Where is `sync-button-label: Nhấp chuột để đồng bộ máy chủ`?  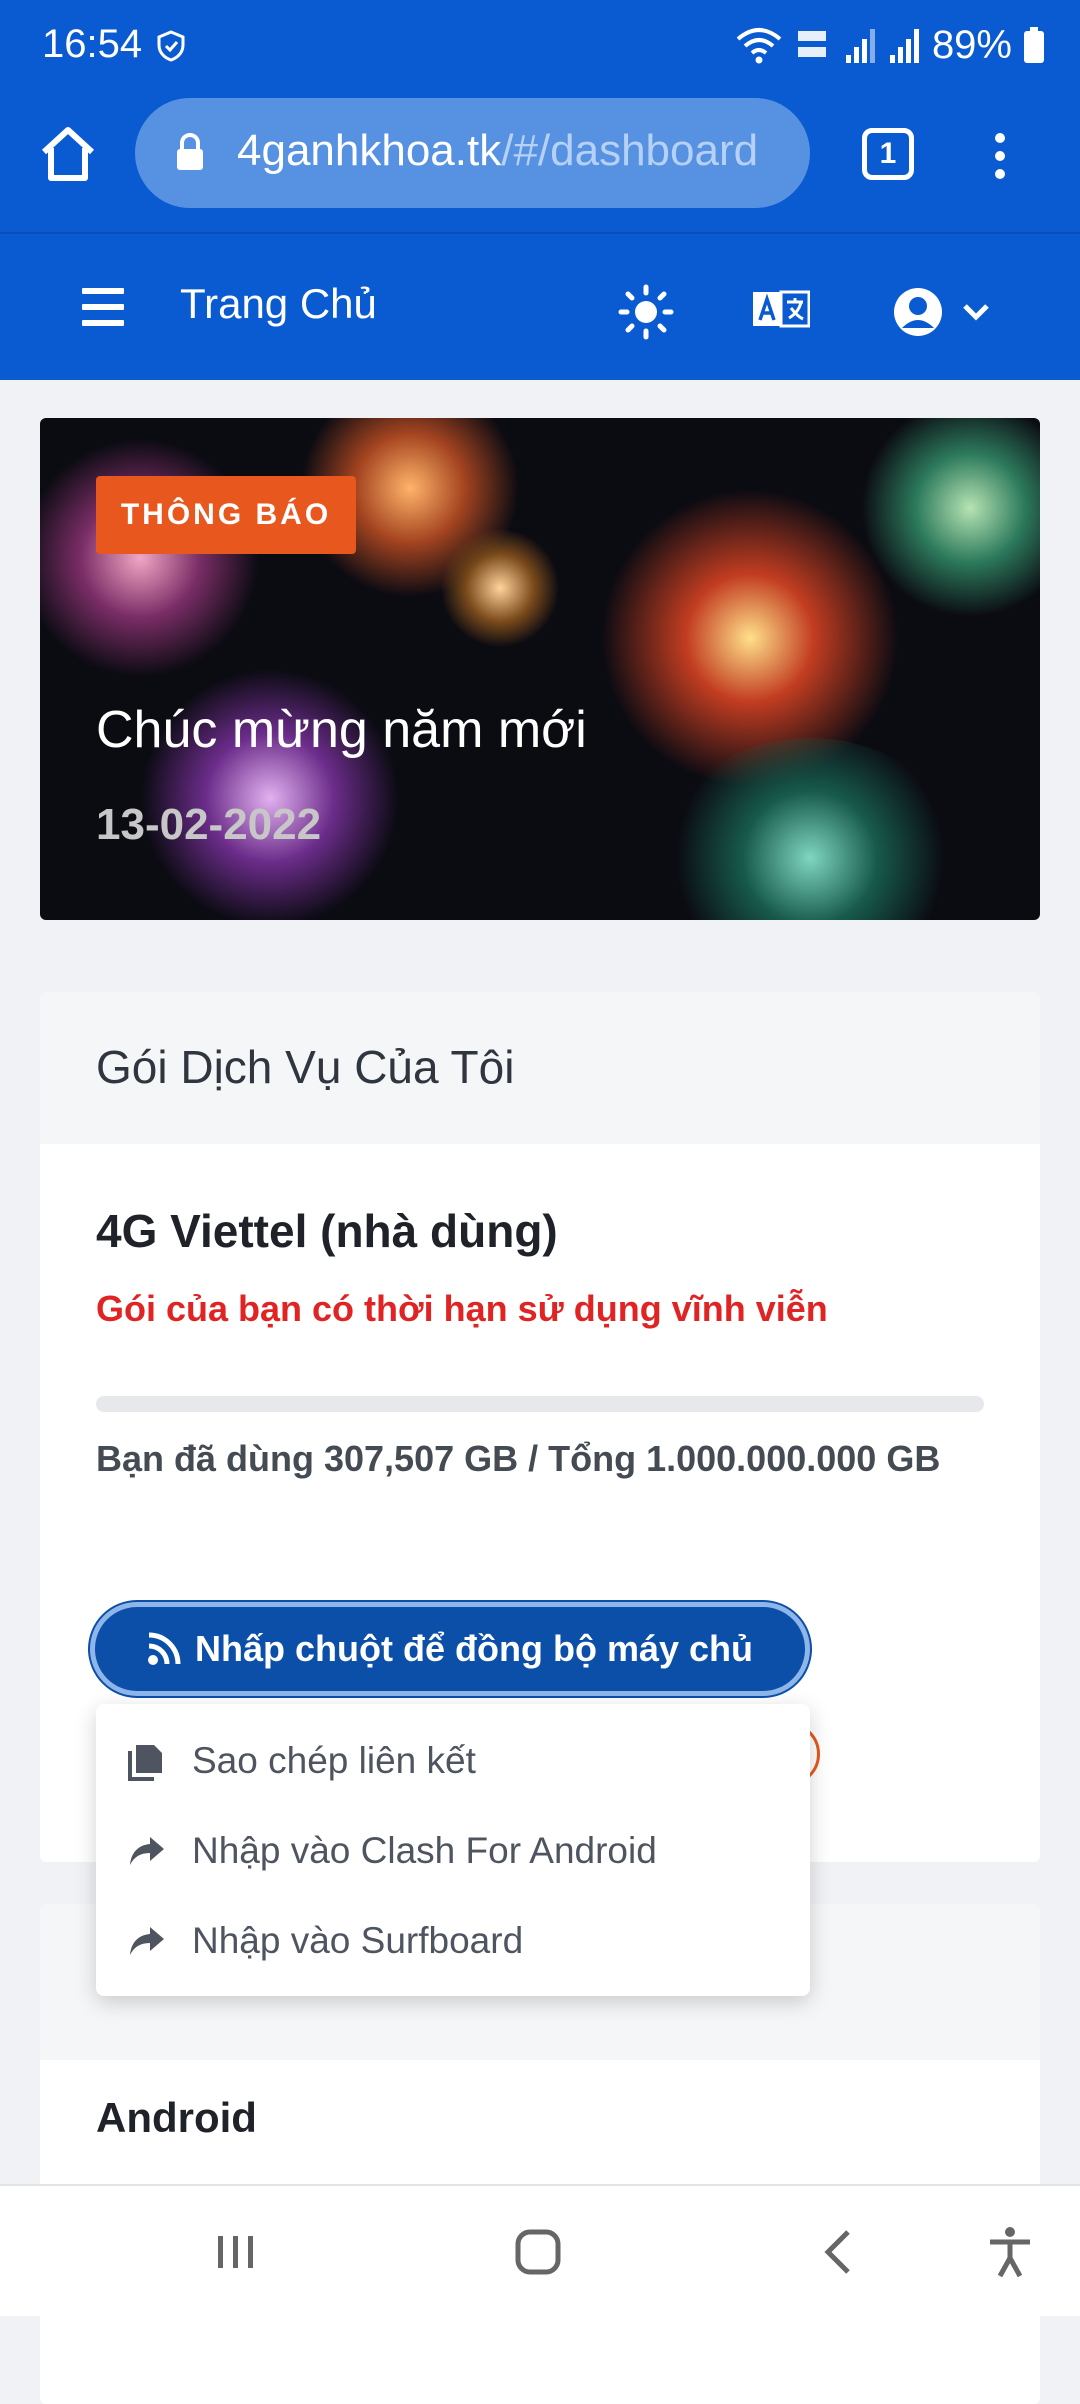
sync-button-label: Nhấp chuột để đồng bộ máy chủ is located at coordinates (474, 1648).